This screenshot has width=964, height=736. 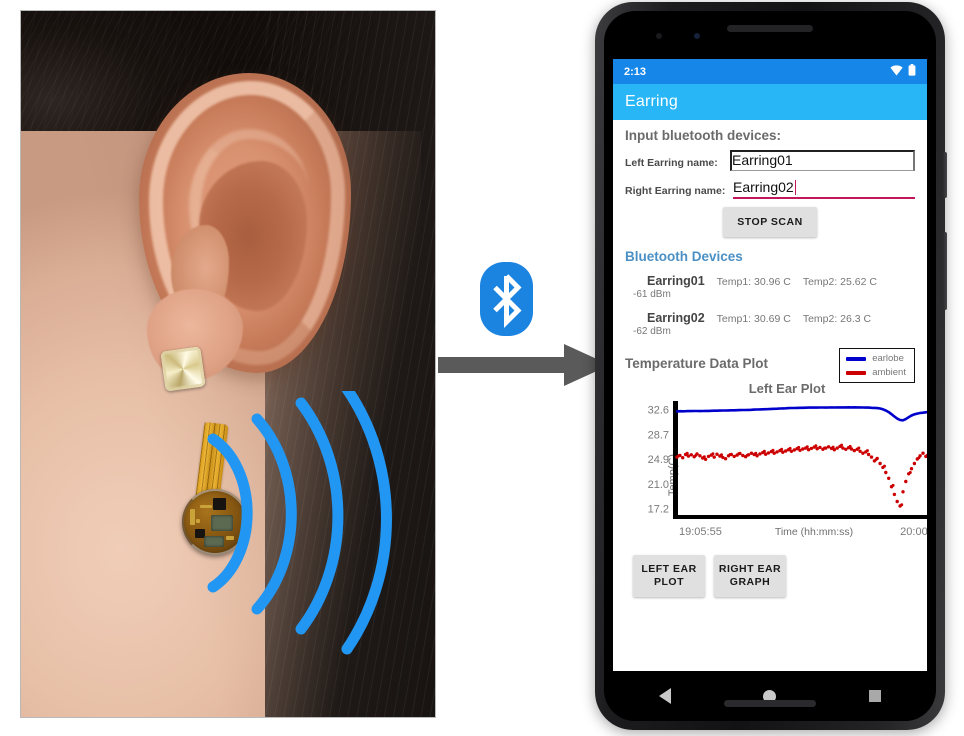 I want to click on svg-text: 17.2, so click(x=658, y=510).